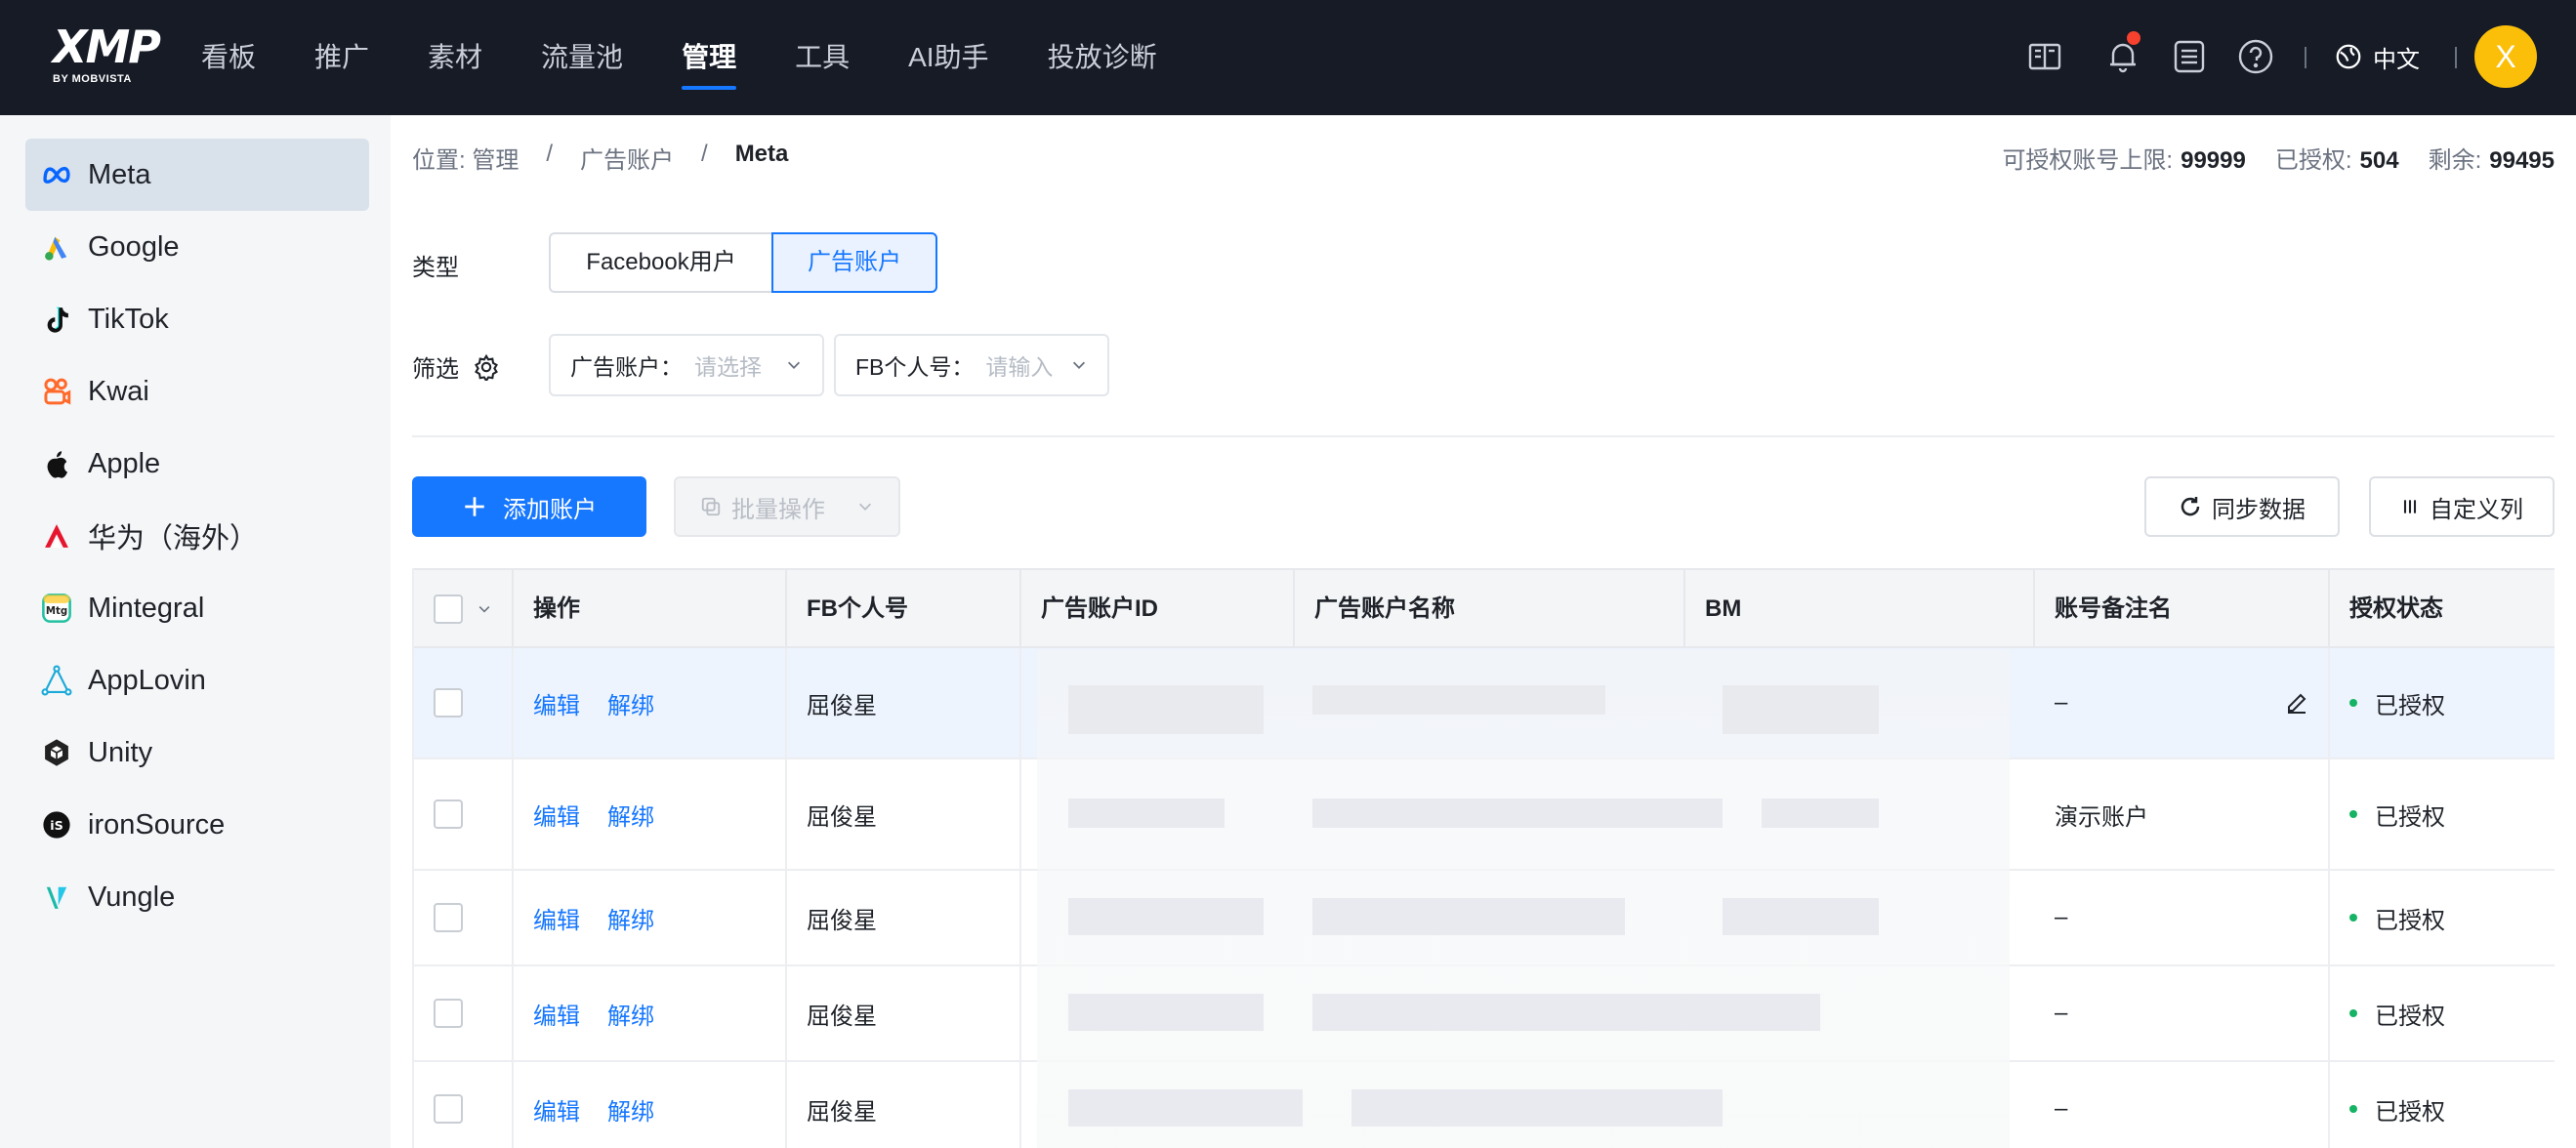  I want to click on type-option-facebook-user: Facebook用户, so click(660, 262).